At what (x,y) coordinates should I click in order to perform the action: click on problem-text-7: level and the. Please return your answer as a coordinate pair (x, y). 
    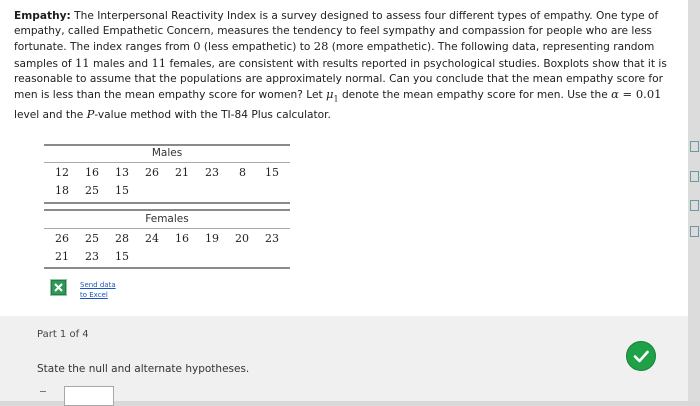
    Looking at the image, I should click on (50, 114).